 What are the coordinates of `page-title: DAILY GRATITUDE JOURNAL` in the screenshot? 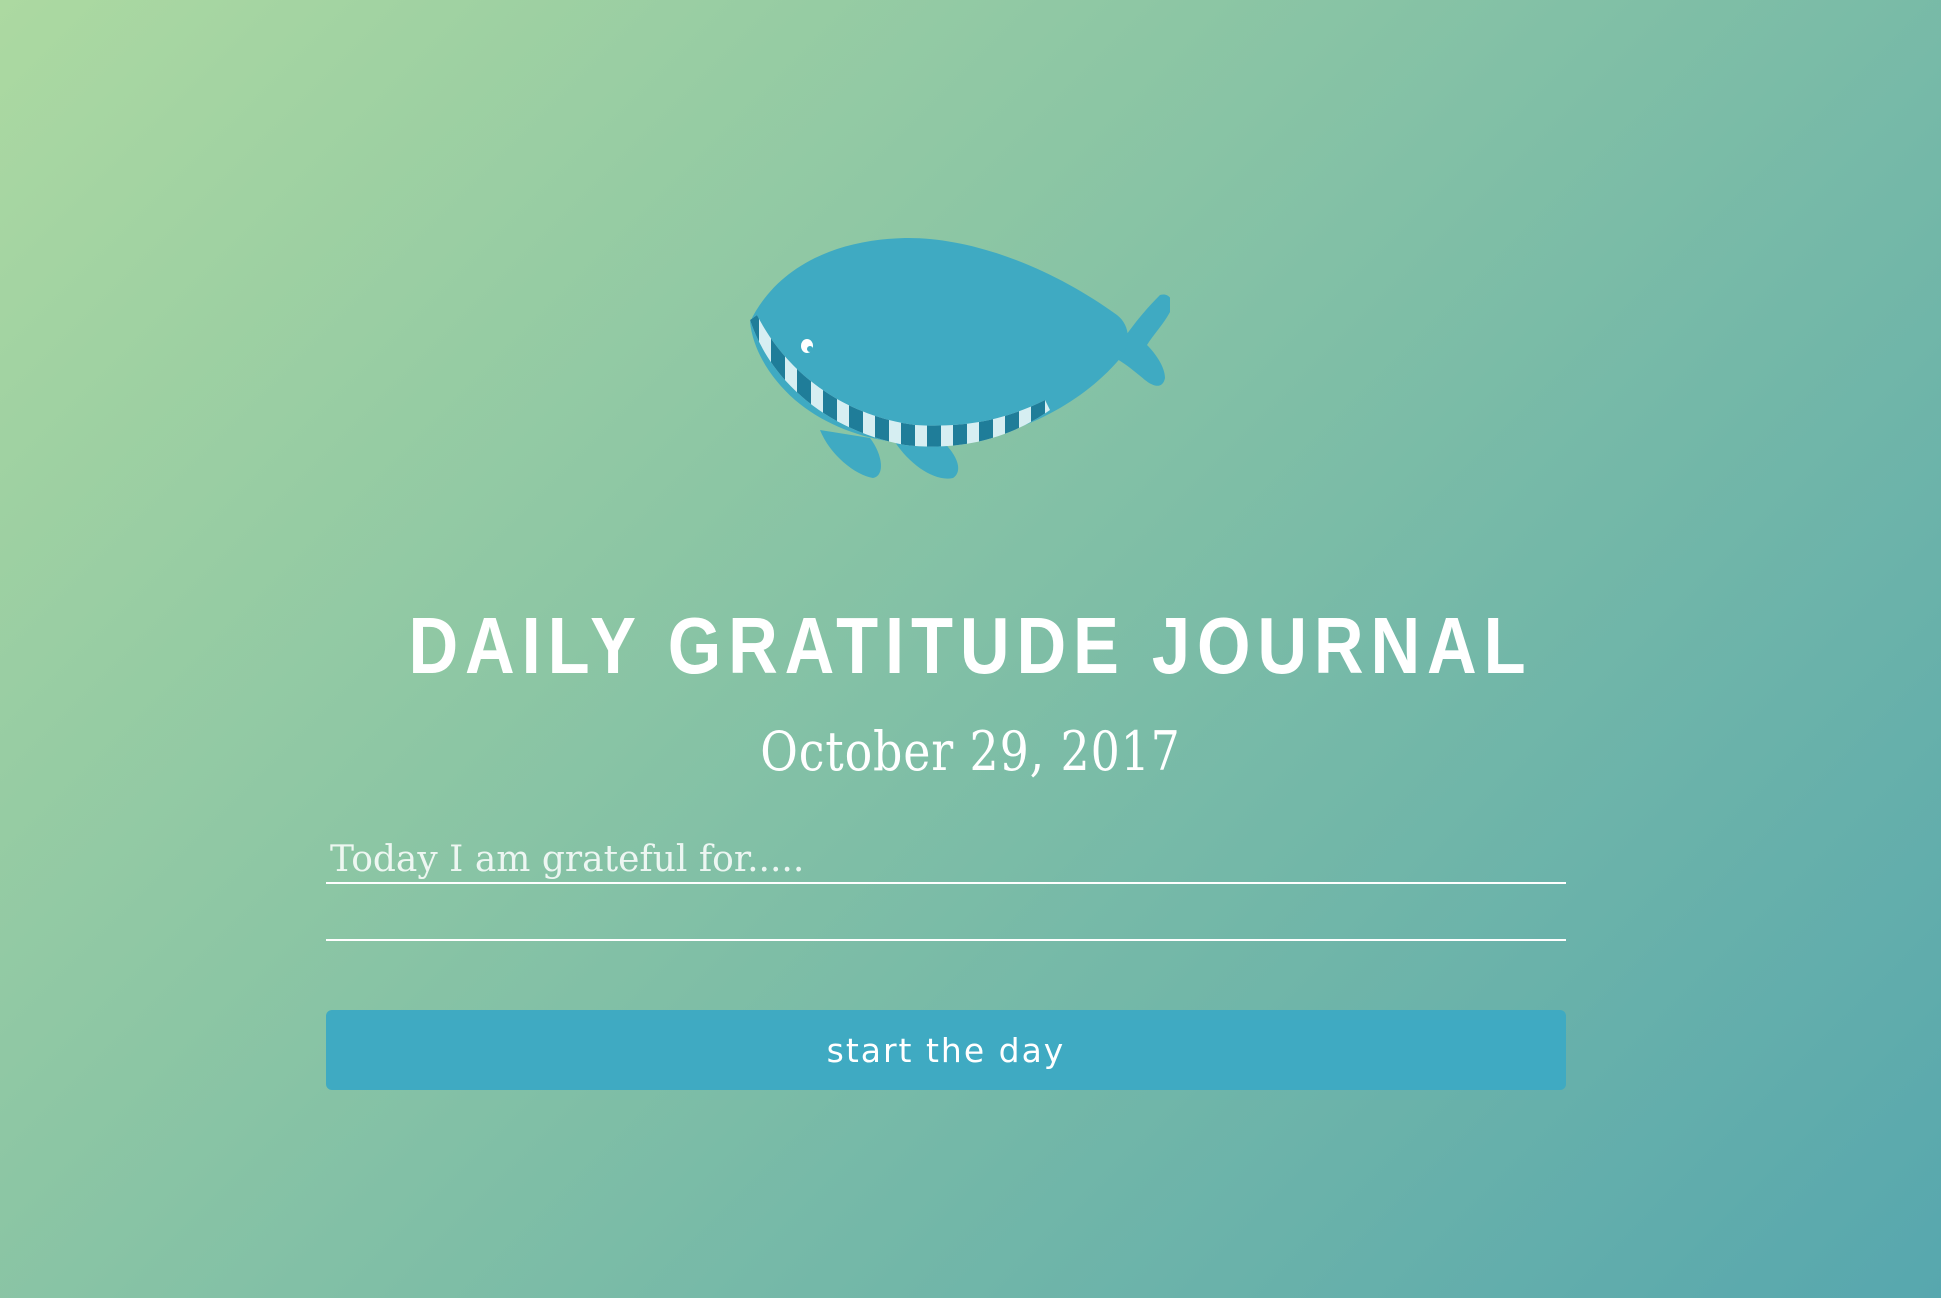 It's located at (970, 645).